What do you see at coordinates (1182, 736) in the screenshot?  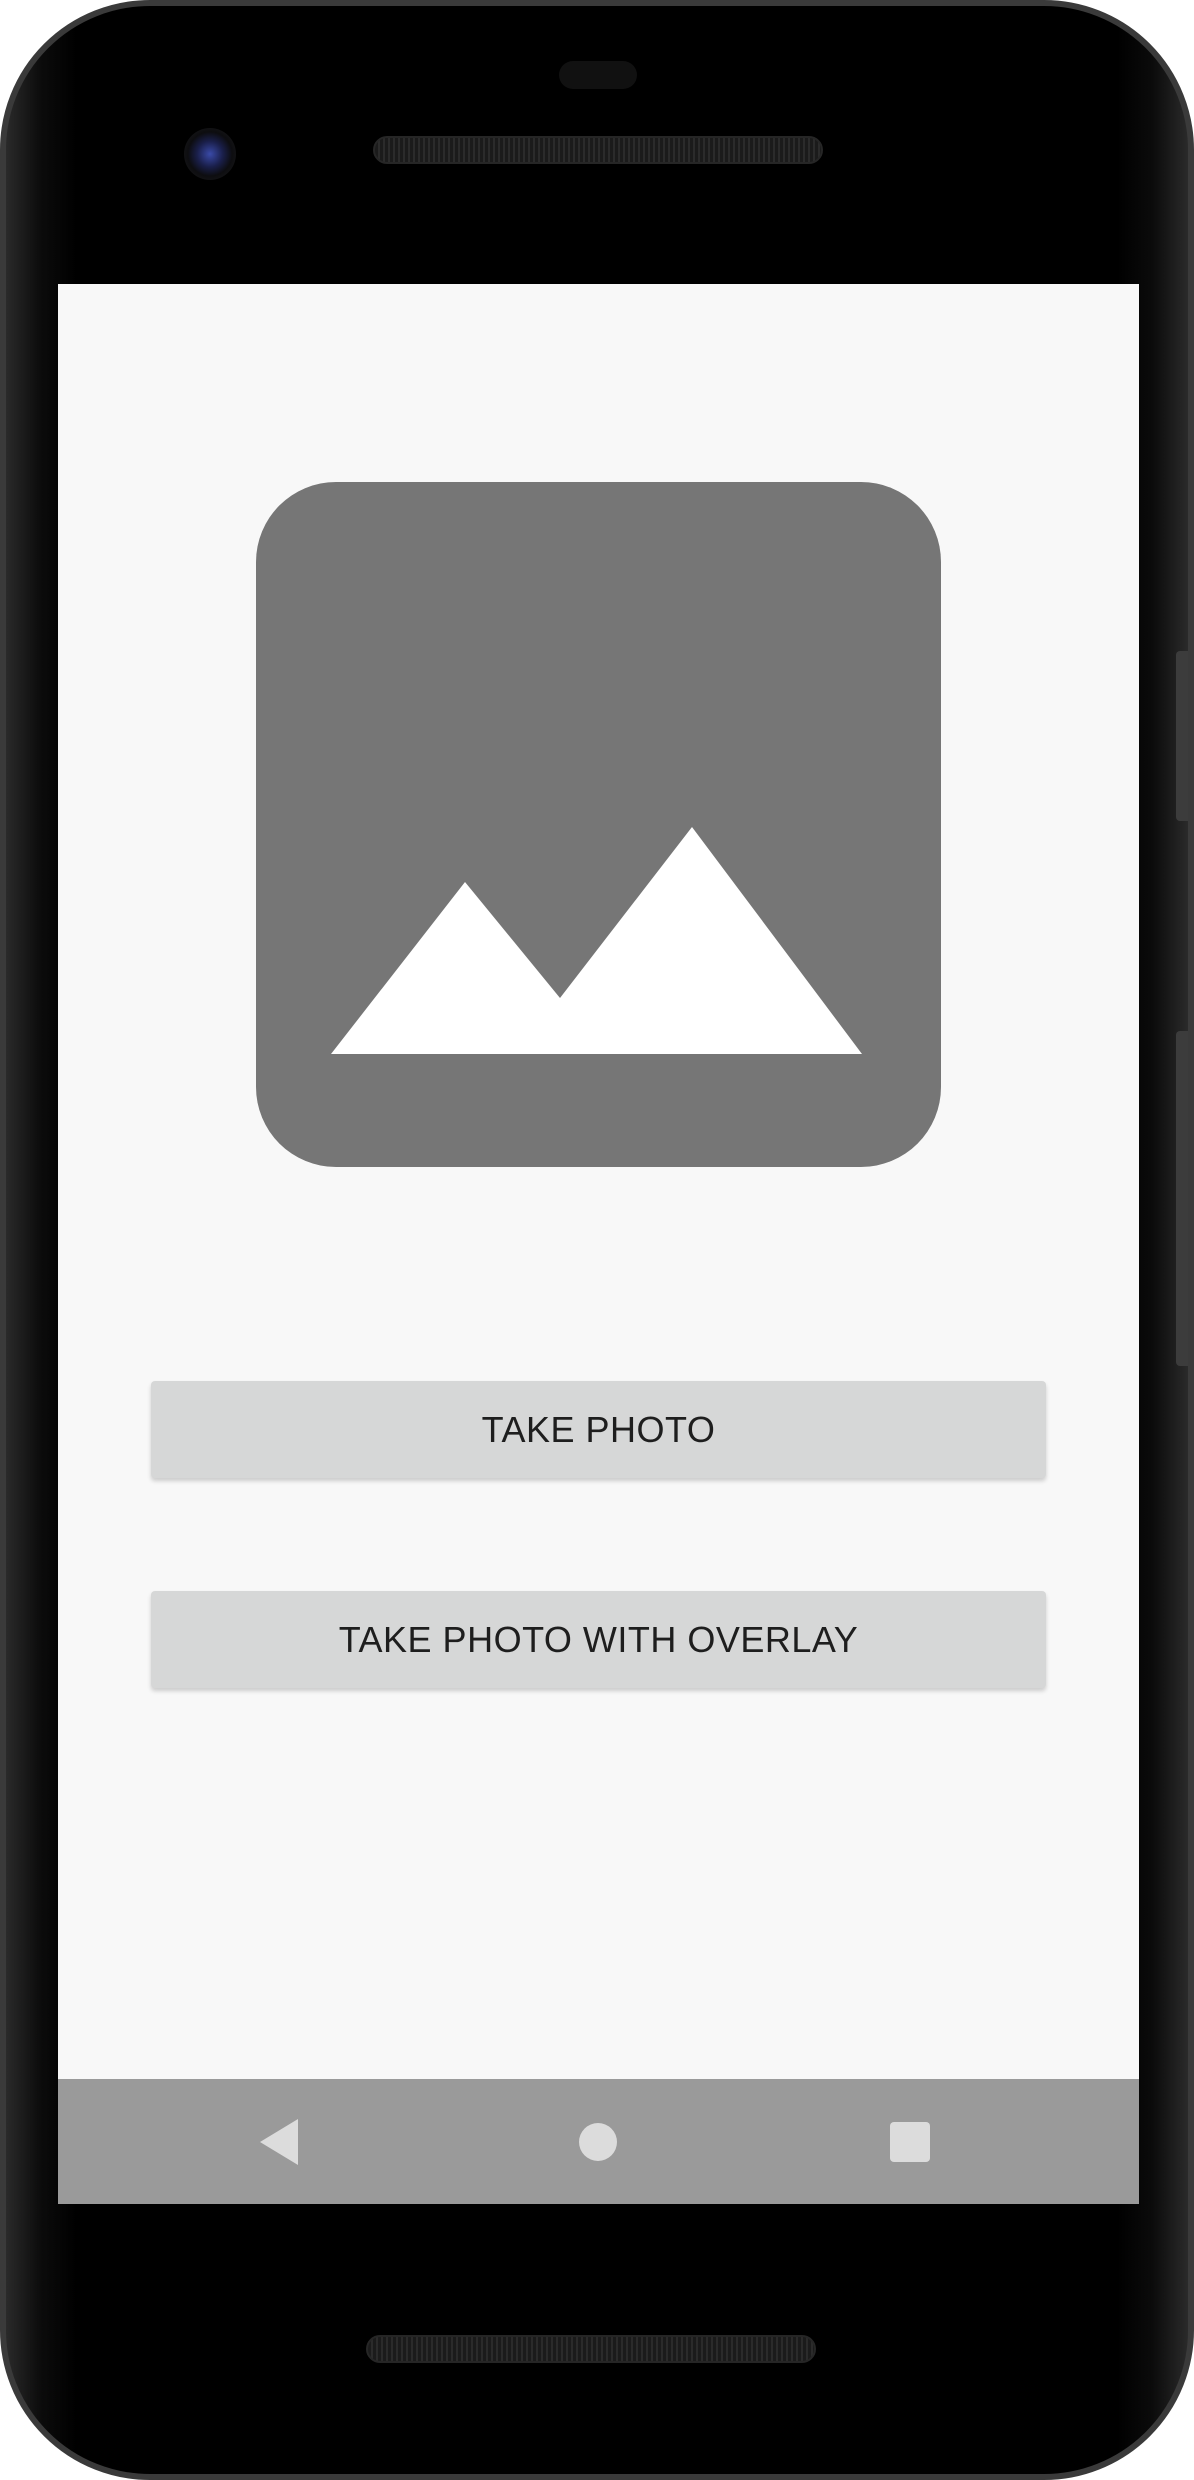 I see `power-button` at bounding box center [1182, 736].